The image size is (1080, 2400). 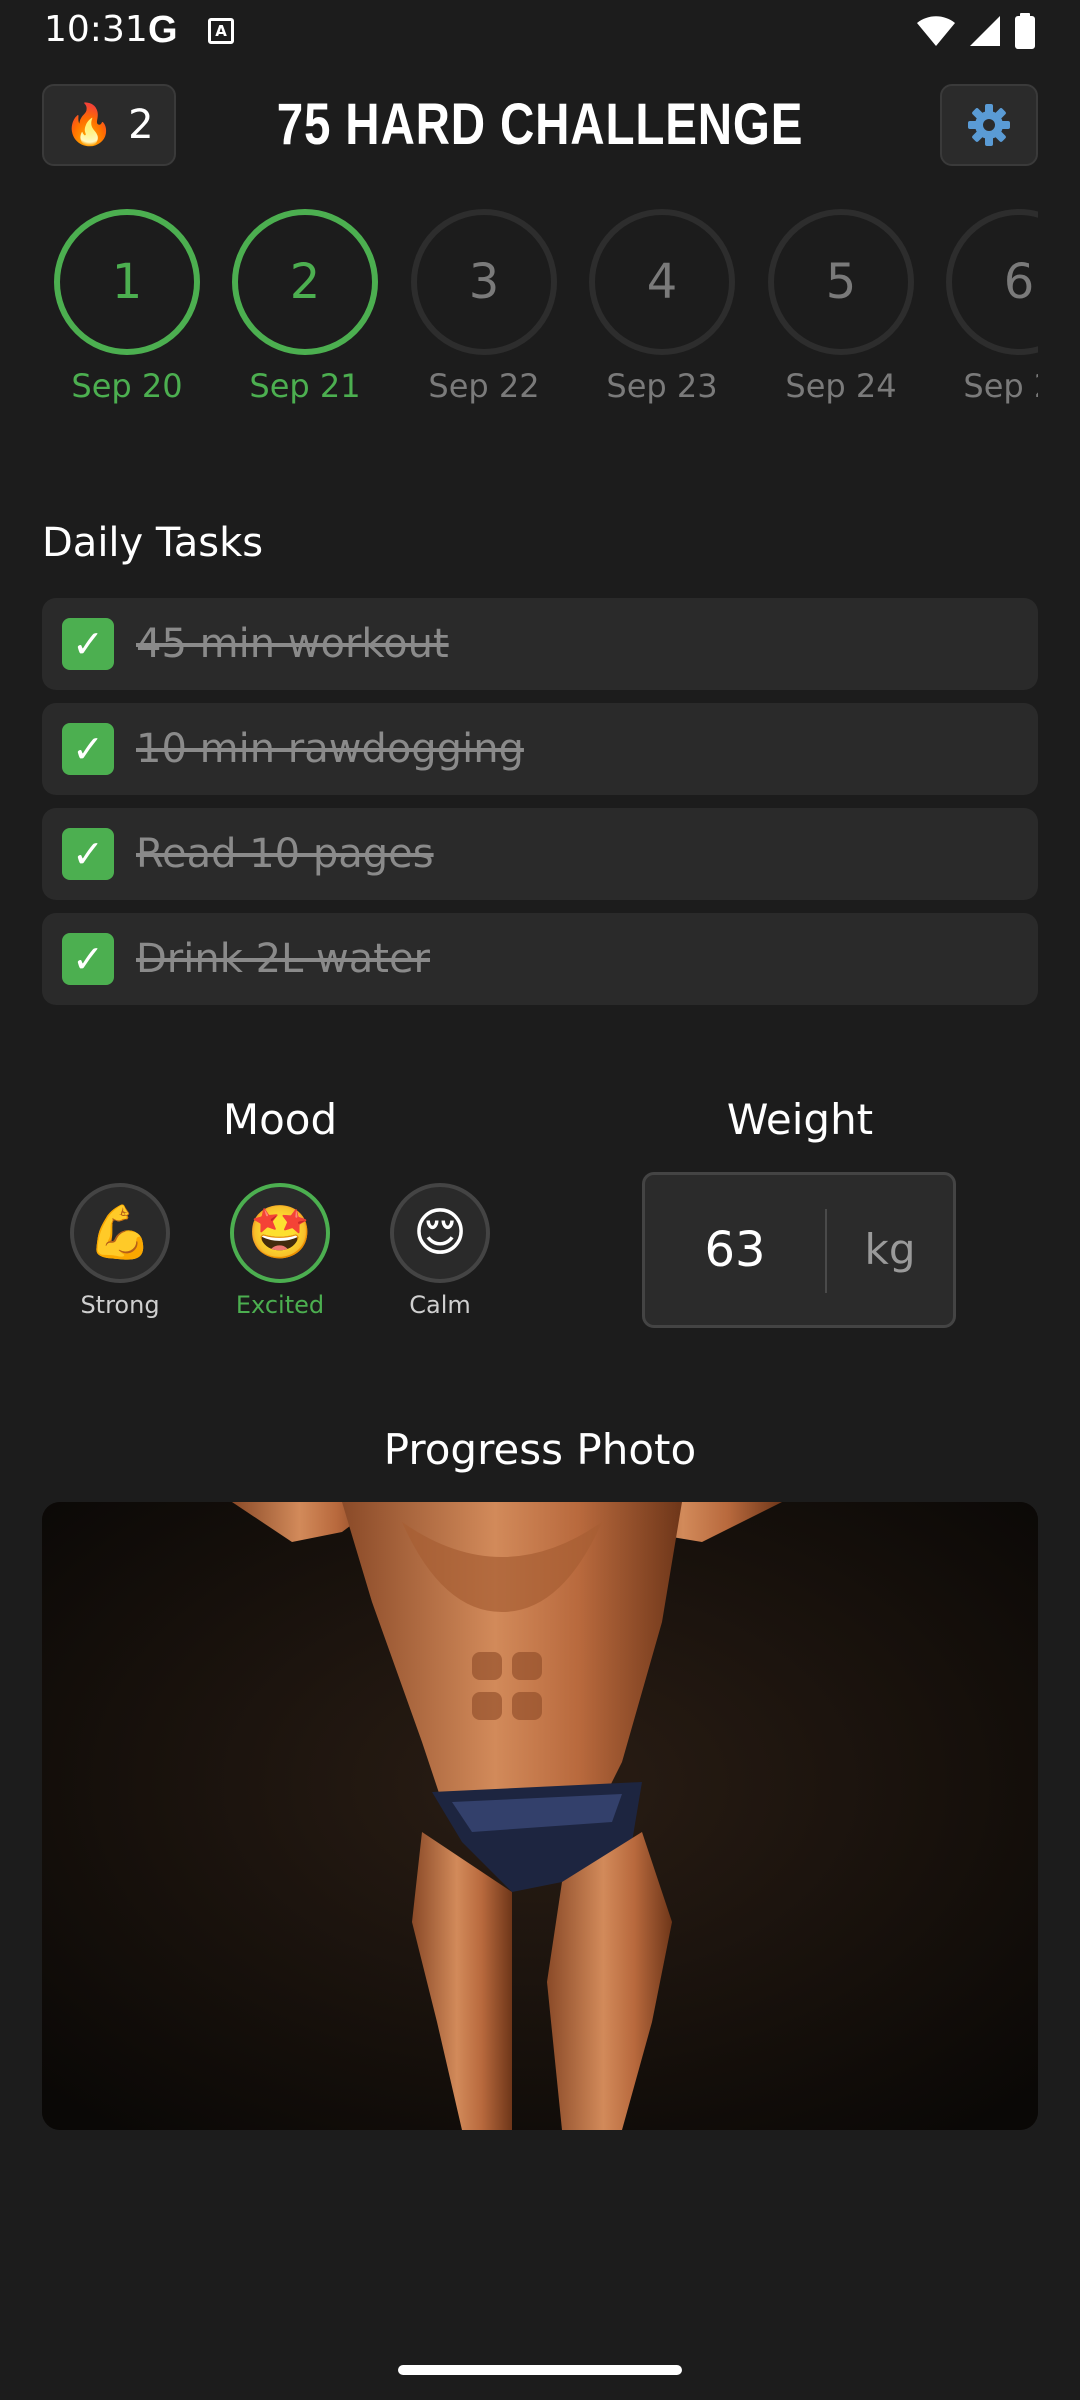 What do you see at coordinates (280, 1305) in the screenshot?
I see `mood-label: Excited` at bounding box center [280, 1305].